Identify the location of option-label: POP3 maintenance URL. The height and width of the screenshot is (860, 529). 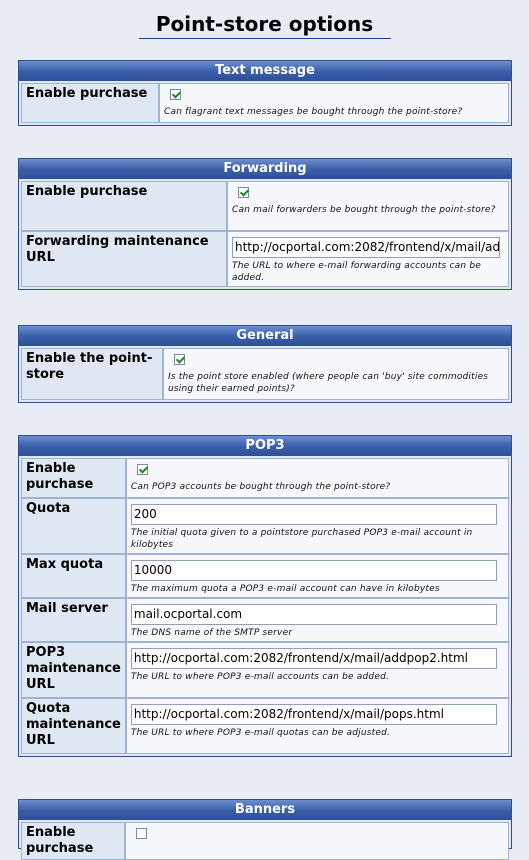
(73, 670).